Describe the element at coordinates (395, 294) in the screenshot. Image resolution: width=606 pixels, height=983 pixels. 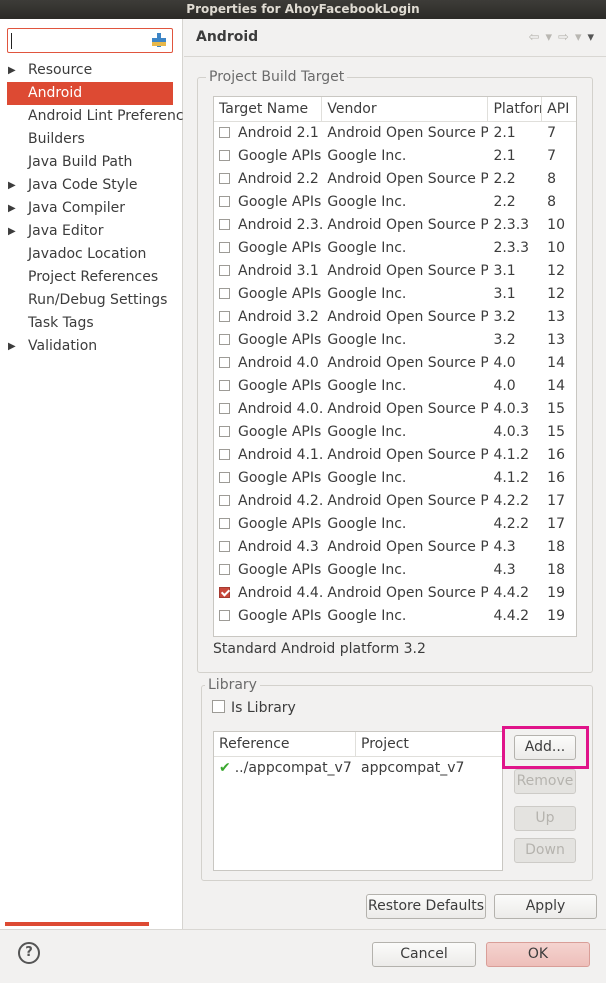
I see `table-row: Google APIs Google Inc. 3.1 12` at that location.